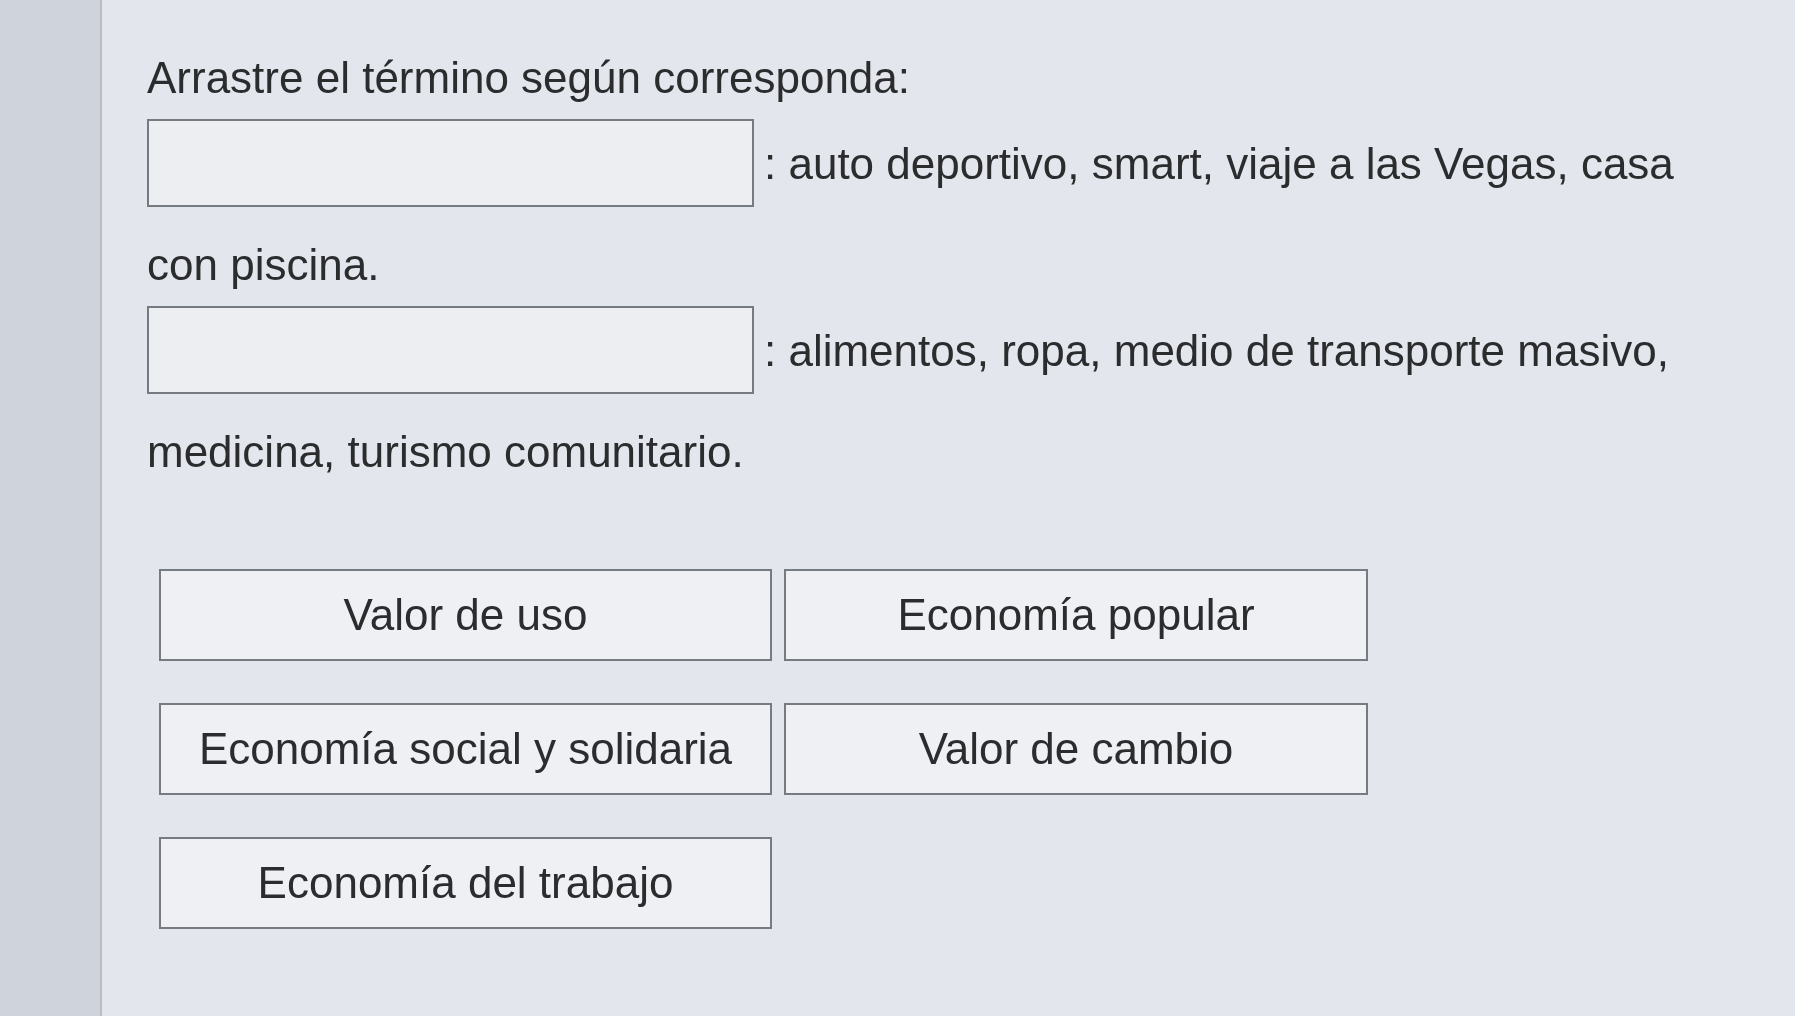 The image size is (1795, 1016). What do you see at coordinates (465, 749) in the screenshot?
I see `draggable-term: Economía social y solidaria` at bounding box center [465, 749].